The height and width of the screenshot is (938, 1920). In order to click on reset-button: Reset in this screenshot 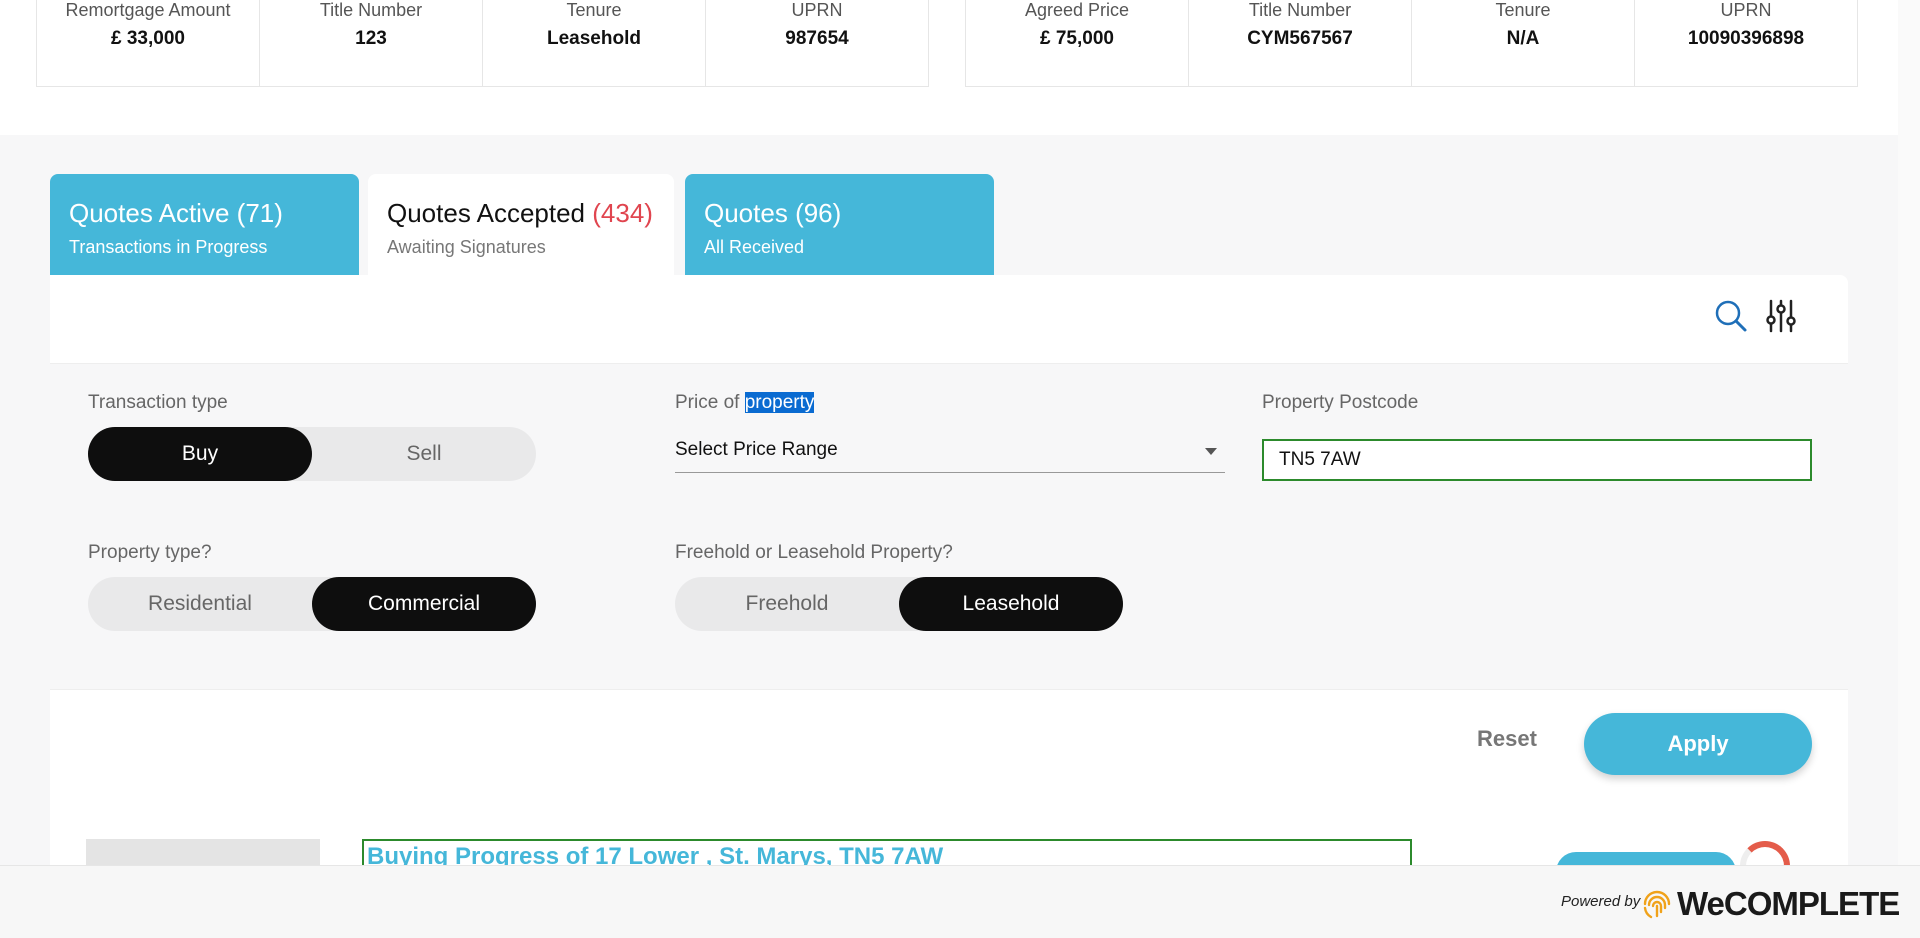, I will do `click(1507, 739)`.